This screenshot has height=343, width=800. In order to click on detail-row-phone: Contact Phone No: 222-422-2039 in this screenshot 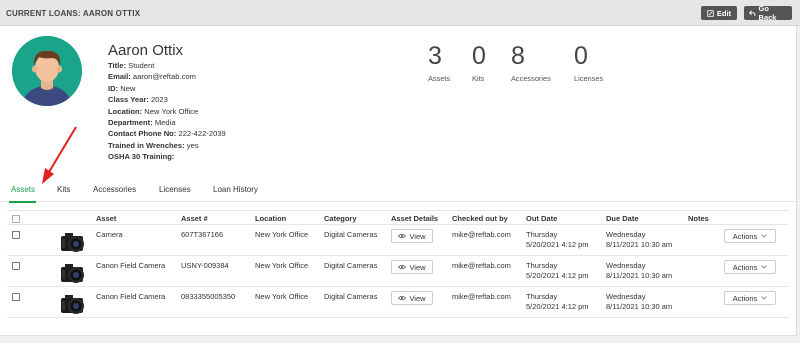, I will do `click(167, 134)`.